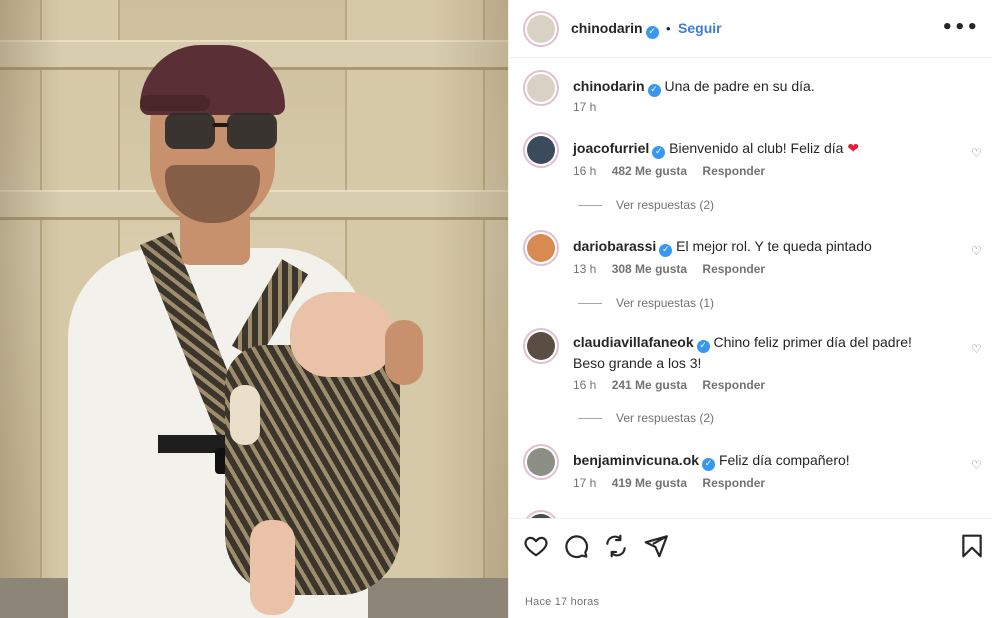  I want to click on red-heart-emoji: ❤, so click(853, 149).